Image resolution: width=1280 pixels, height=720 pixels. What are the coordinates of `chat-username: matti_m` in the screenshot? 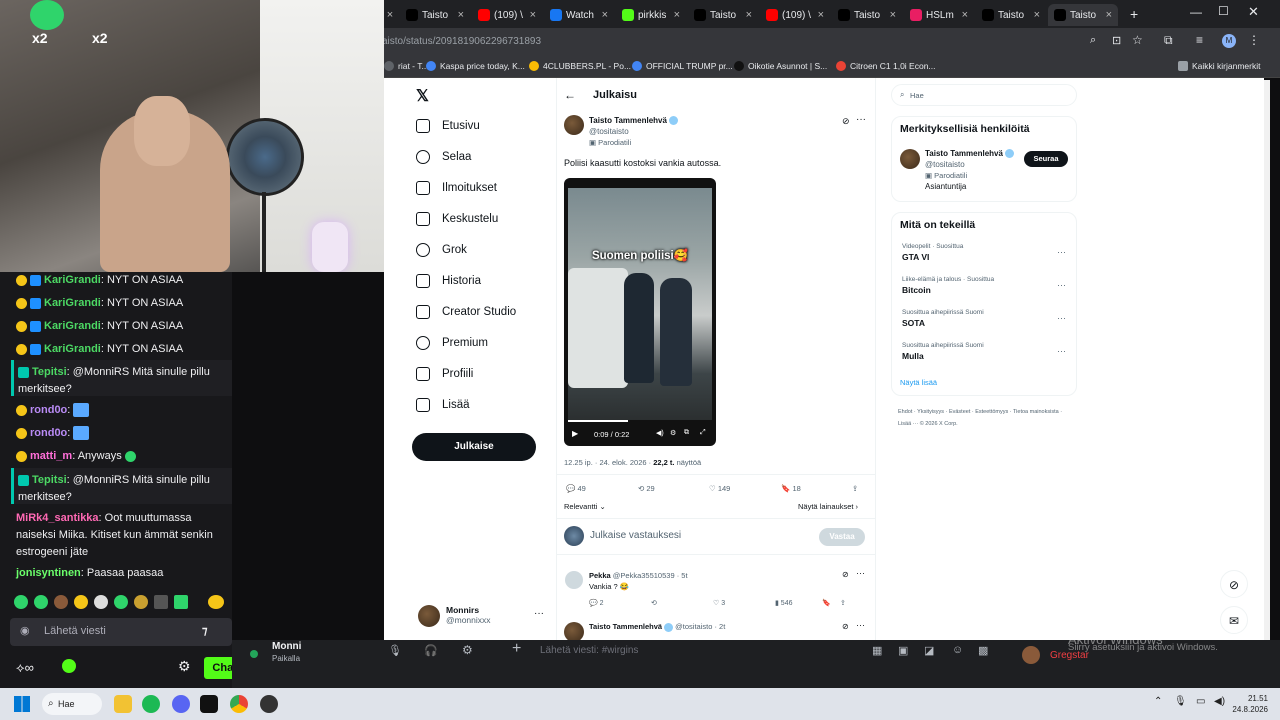 It's located at (51, 456).